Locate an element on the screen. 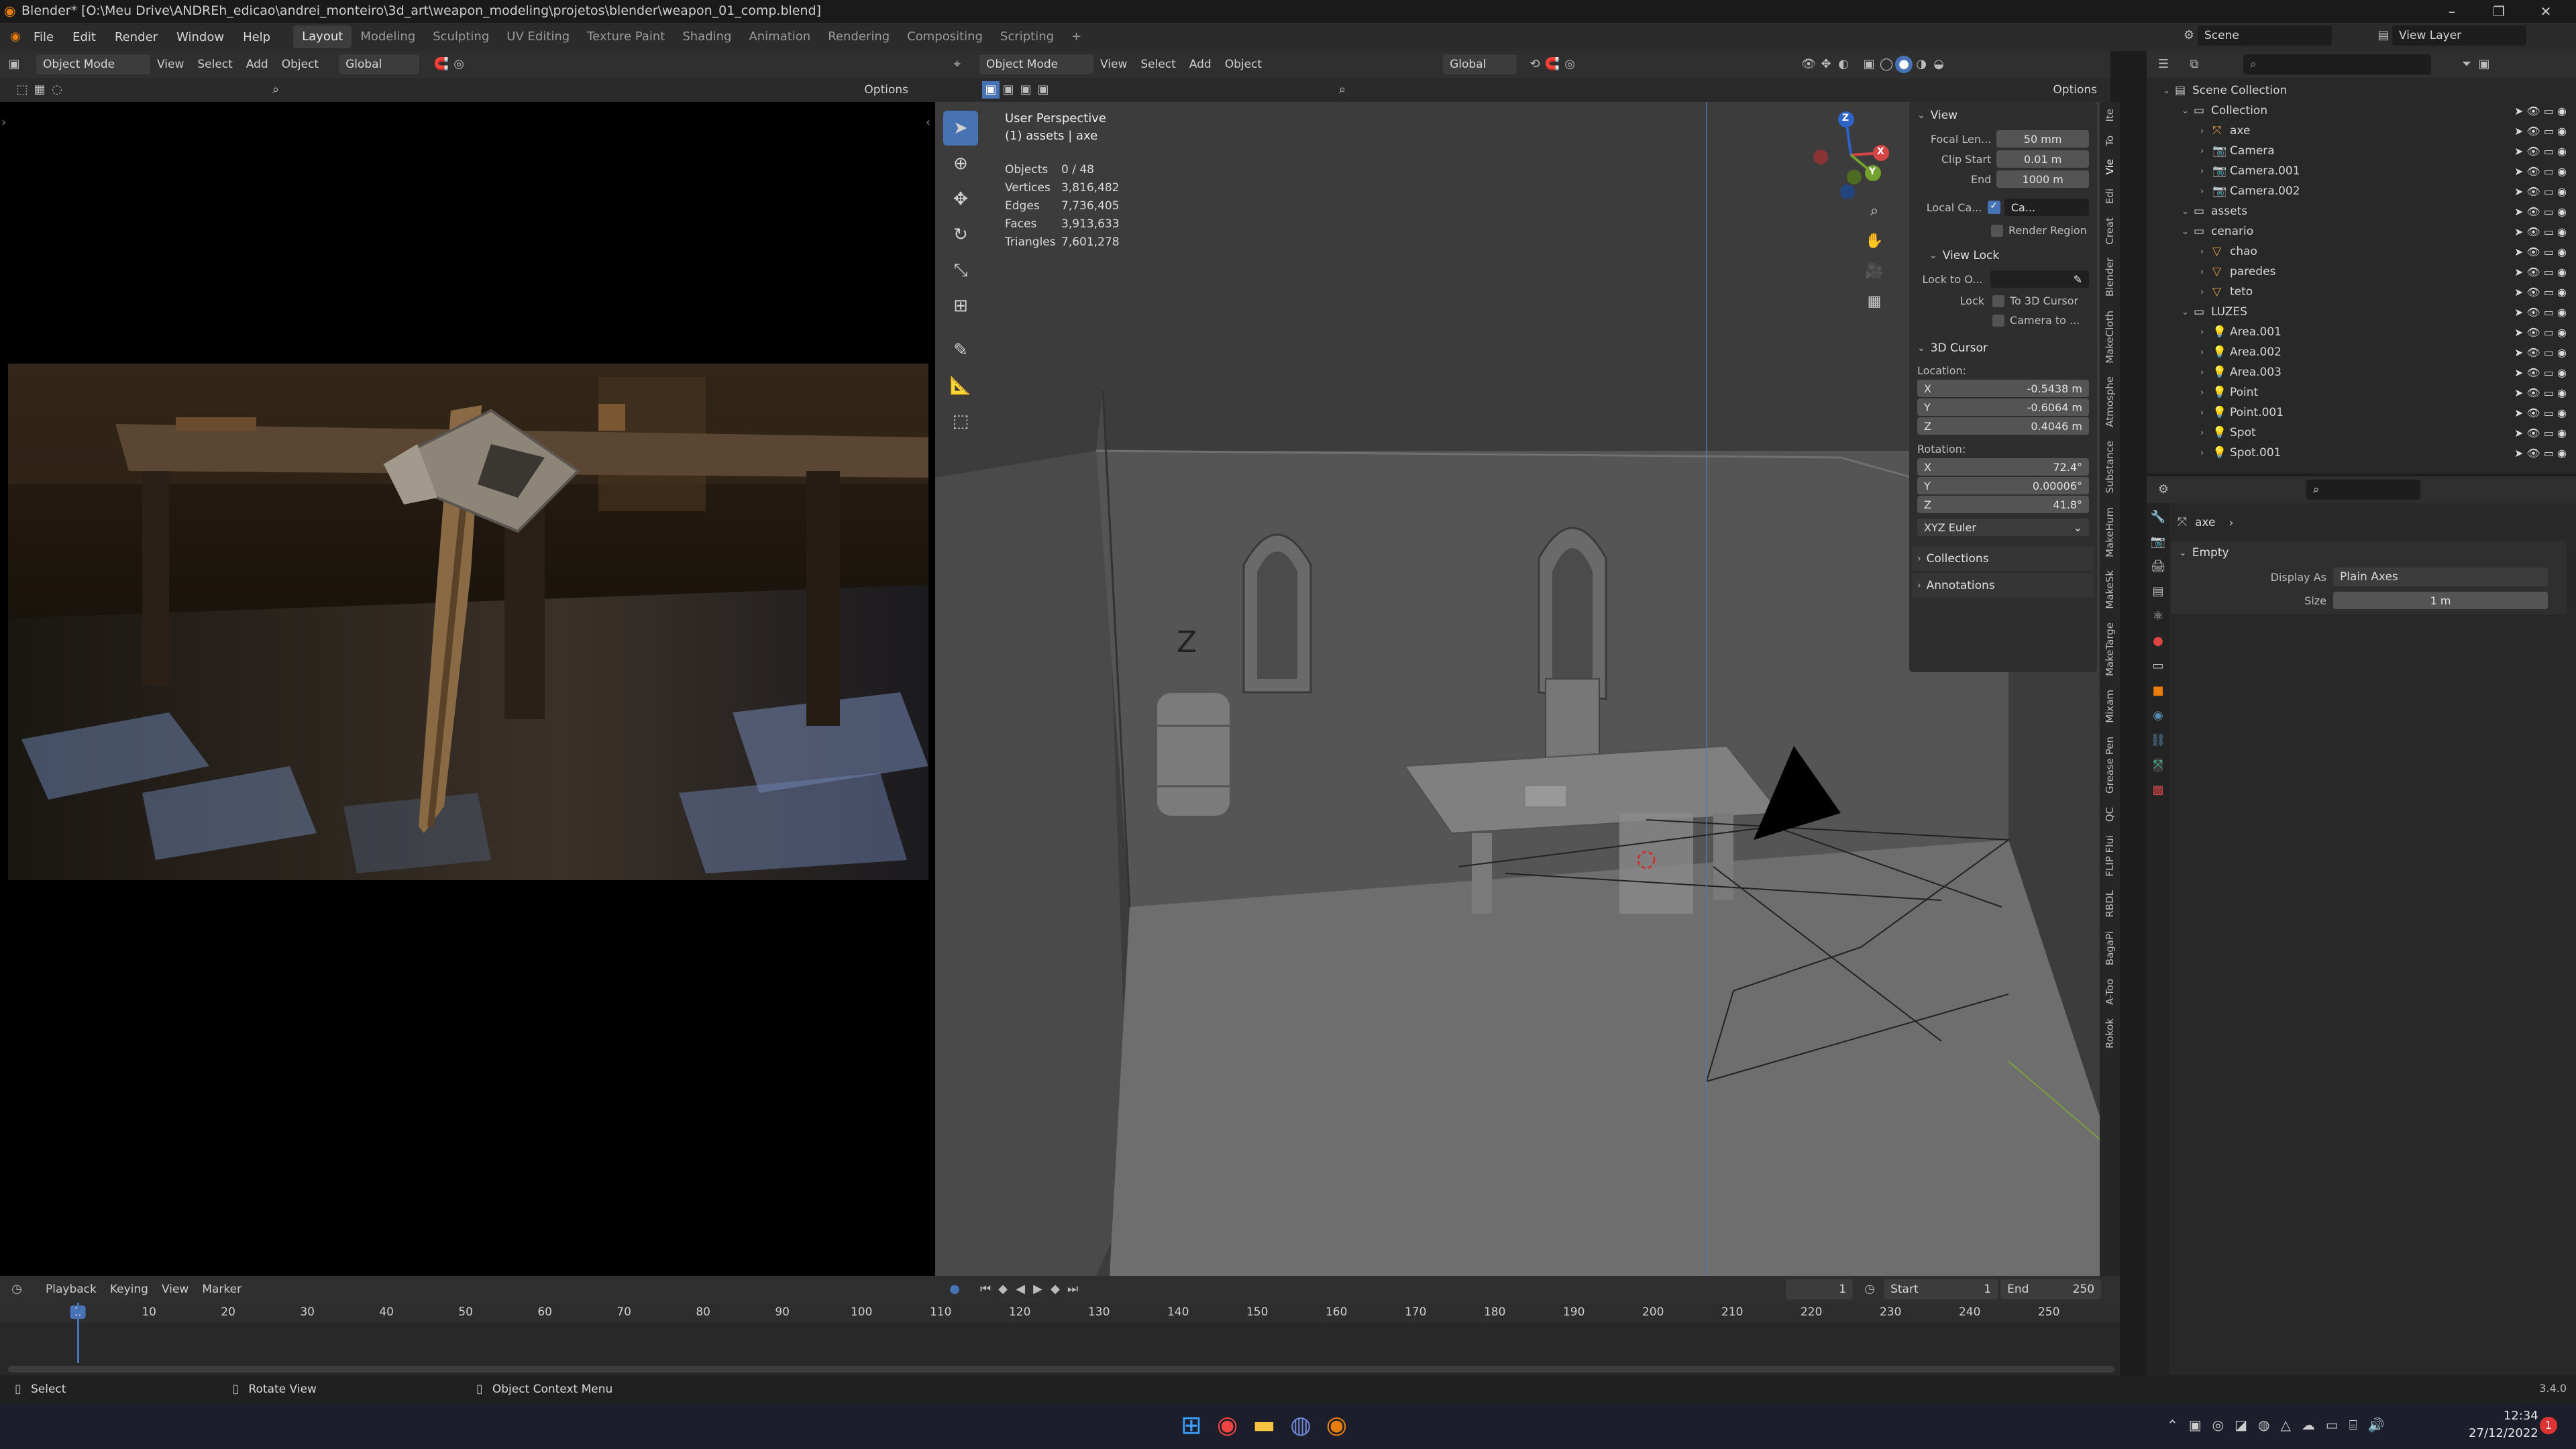 The width and height of the screenshot is (2576, 1449). timeline-menu-playback: Playback is located at coordinates (71, 1289).